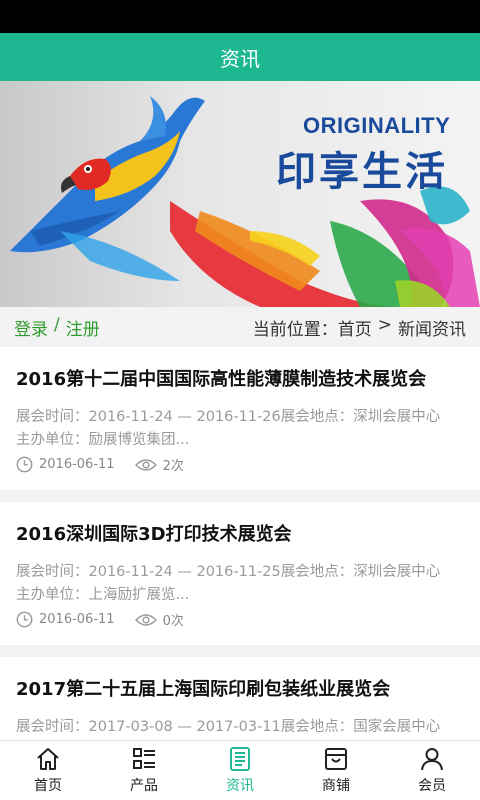 The image size is (480, 800). I want to click on tab-products: 产品, so click(144, 770).